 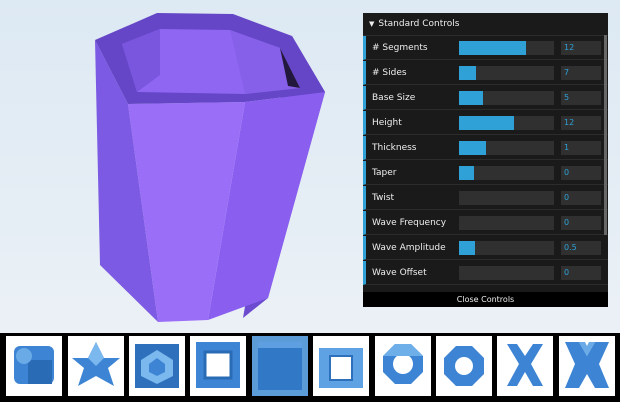 What do you see at coordinates (485, 299) in the screenshot?
I see `close-controls-button: Close Controls` at bounding box center [485, 299].